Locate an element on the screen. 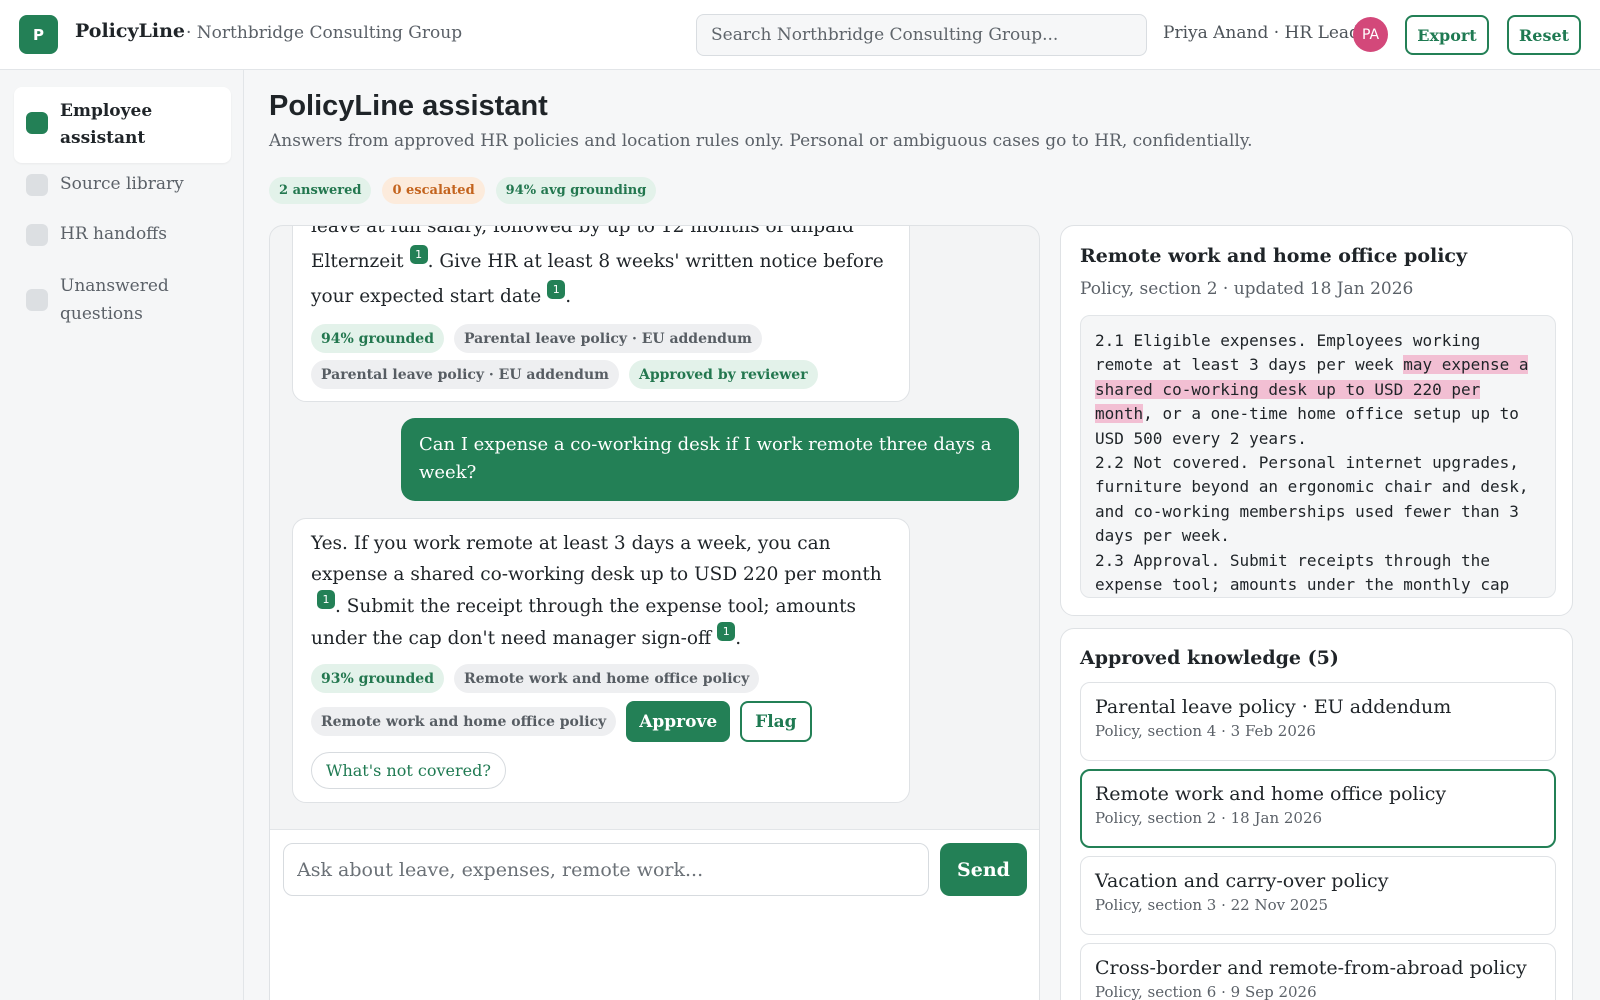 The image size is (1600, 1000). knowledge-item-name: Parental leave policy · EU addendum is located at coordinates (1273, 707).